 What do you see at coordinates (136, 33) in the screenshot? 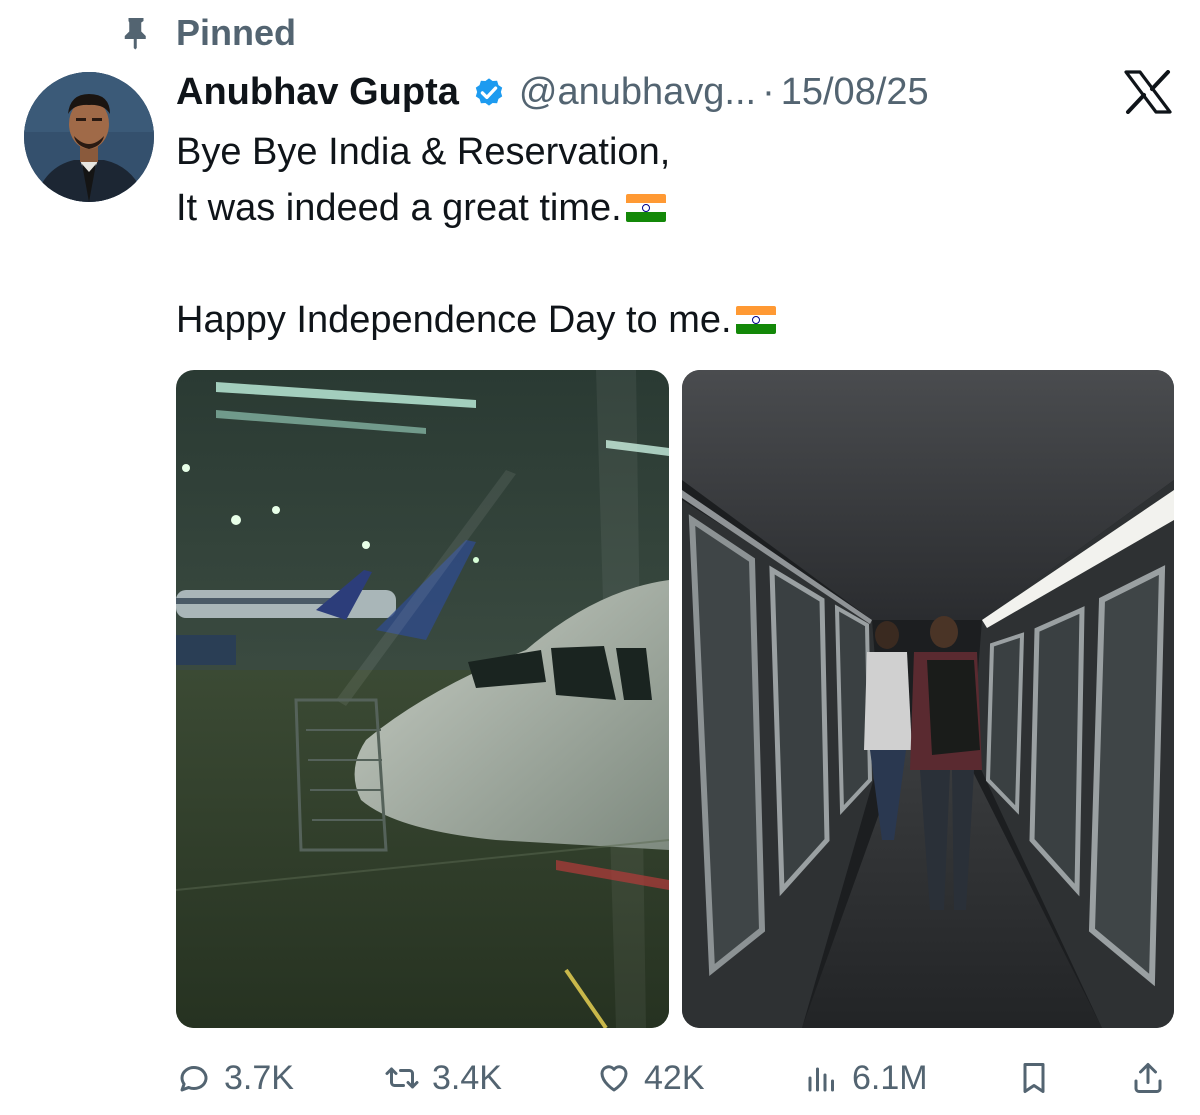
I see `pin-icon` at bounding box center [136, 33].